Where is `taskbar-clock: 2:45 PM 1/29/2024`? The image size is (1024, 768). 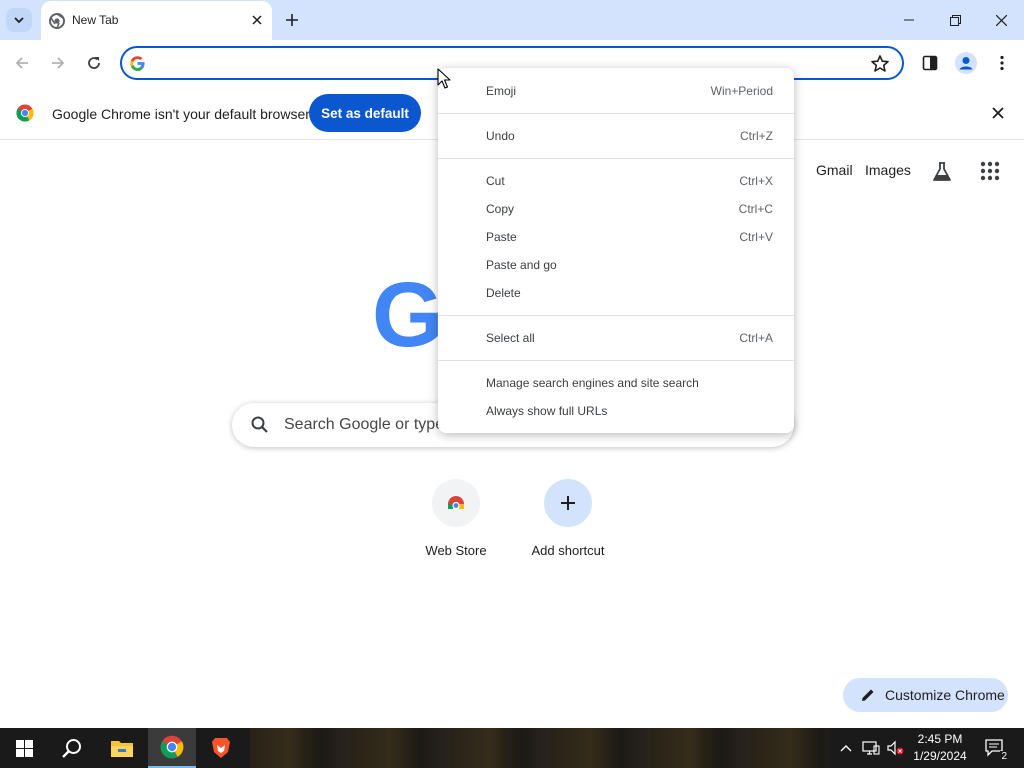 taskbar-clock: 2:45 PM 1/29/2024 is located at coordinates (940, 748).